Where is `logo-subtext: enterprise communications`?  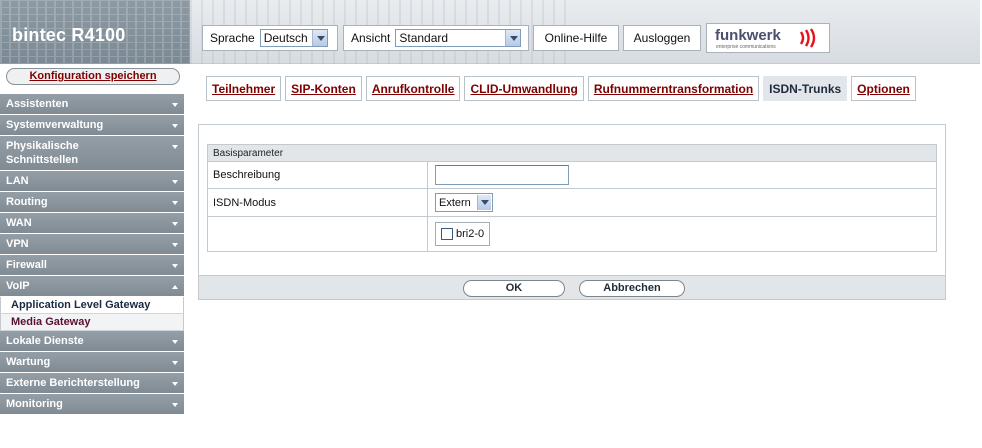
logo-subtext: enterprise communications is located at coordinates (746, 47).